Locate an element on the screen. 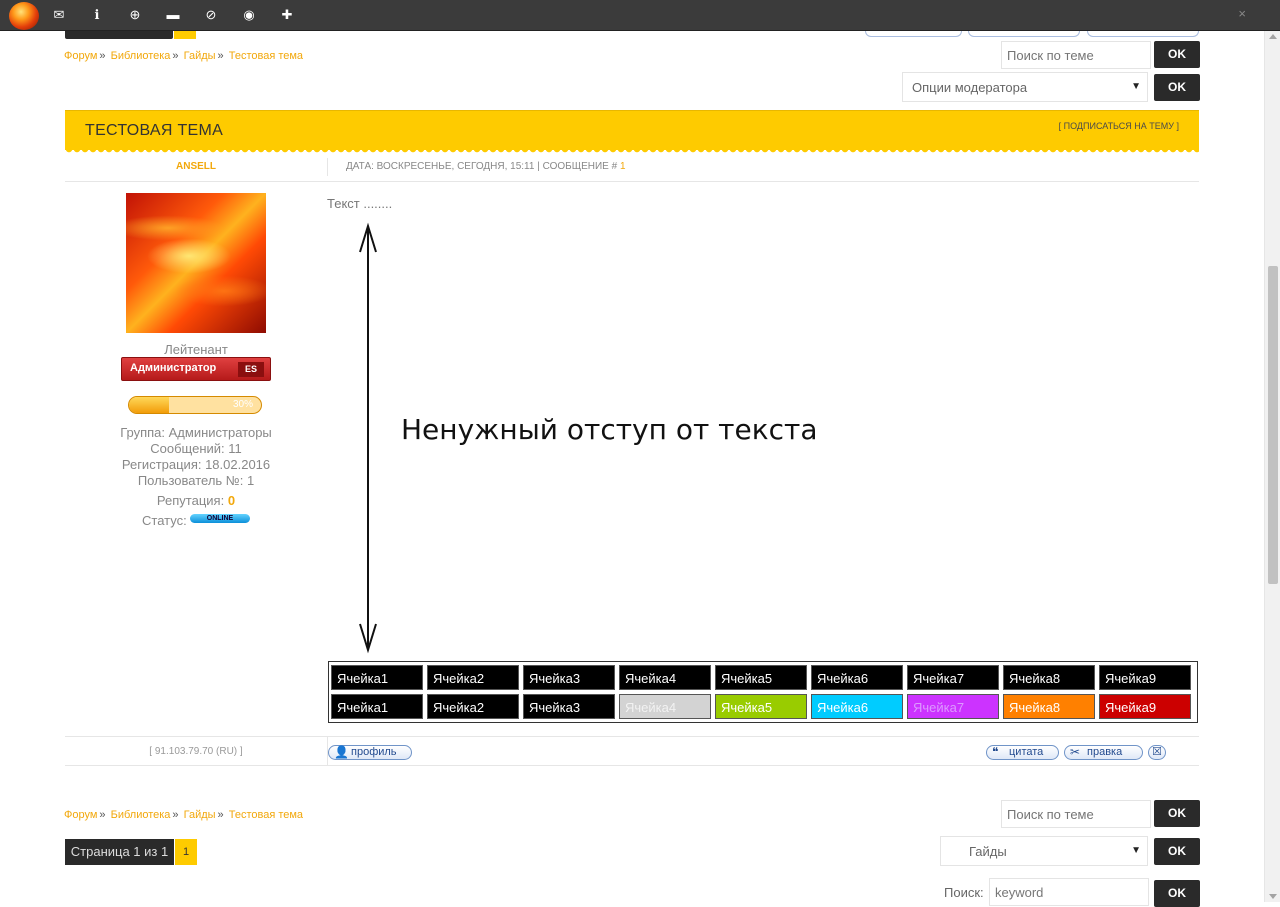 This screenshot has height=907, width=1280. row2-cell-2: Ячейка2 is located at coordinates (473, 706).